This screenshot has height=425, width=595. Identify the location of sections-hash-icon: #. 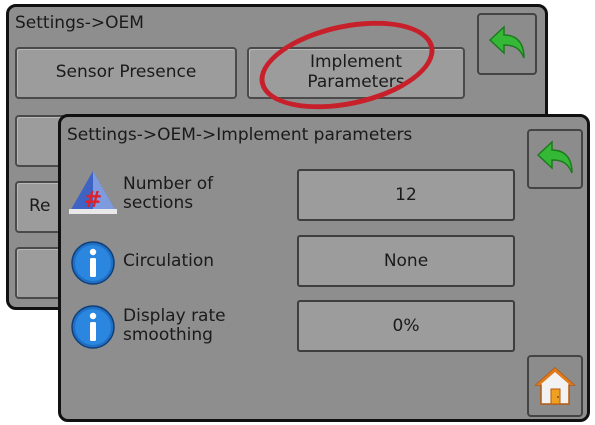
(93, 192).